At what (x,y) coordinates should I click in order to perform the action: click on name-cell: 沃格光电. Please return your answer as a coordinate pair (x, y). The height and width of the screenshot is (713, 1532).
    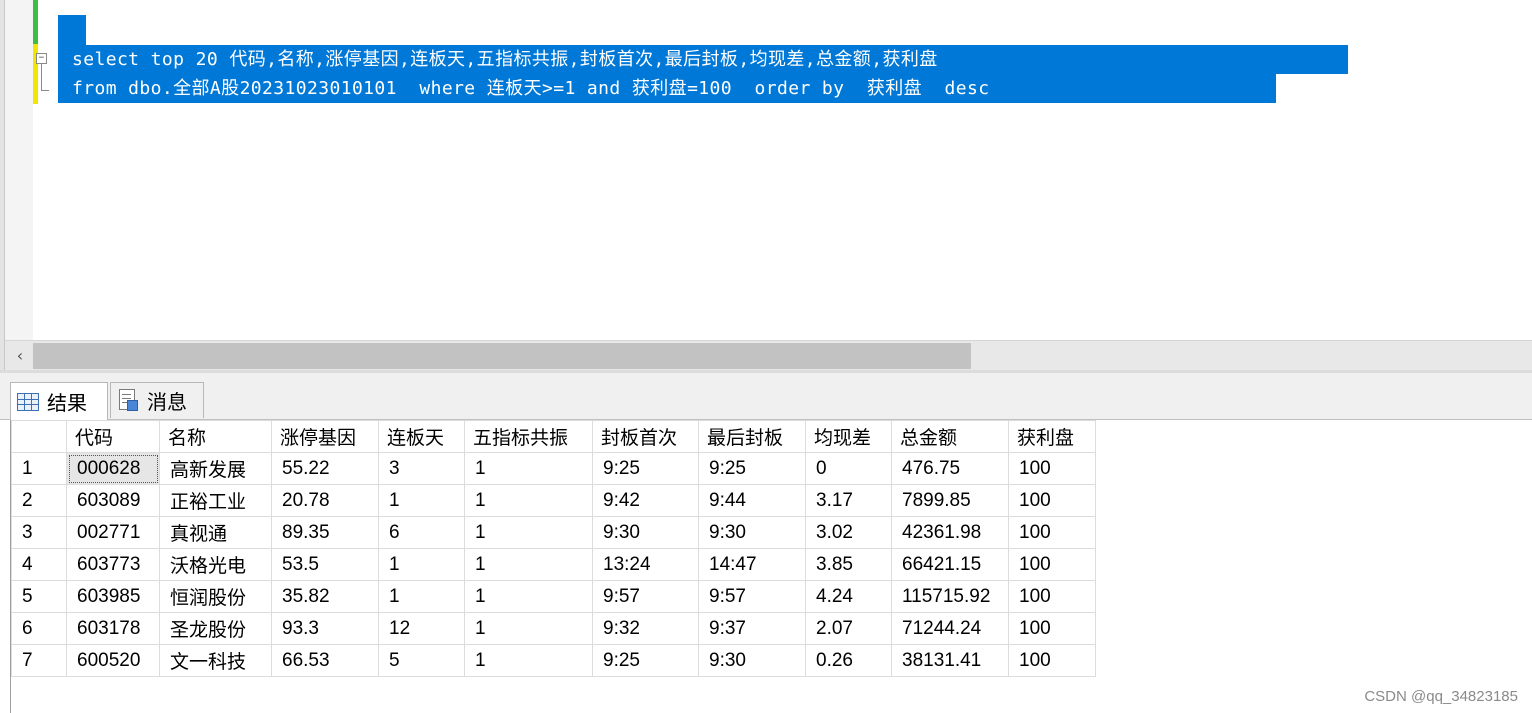
    Looking at the image, I should click on (215, 564).